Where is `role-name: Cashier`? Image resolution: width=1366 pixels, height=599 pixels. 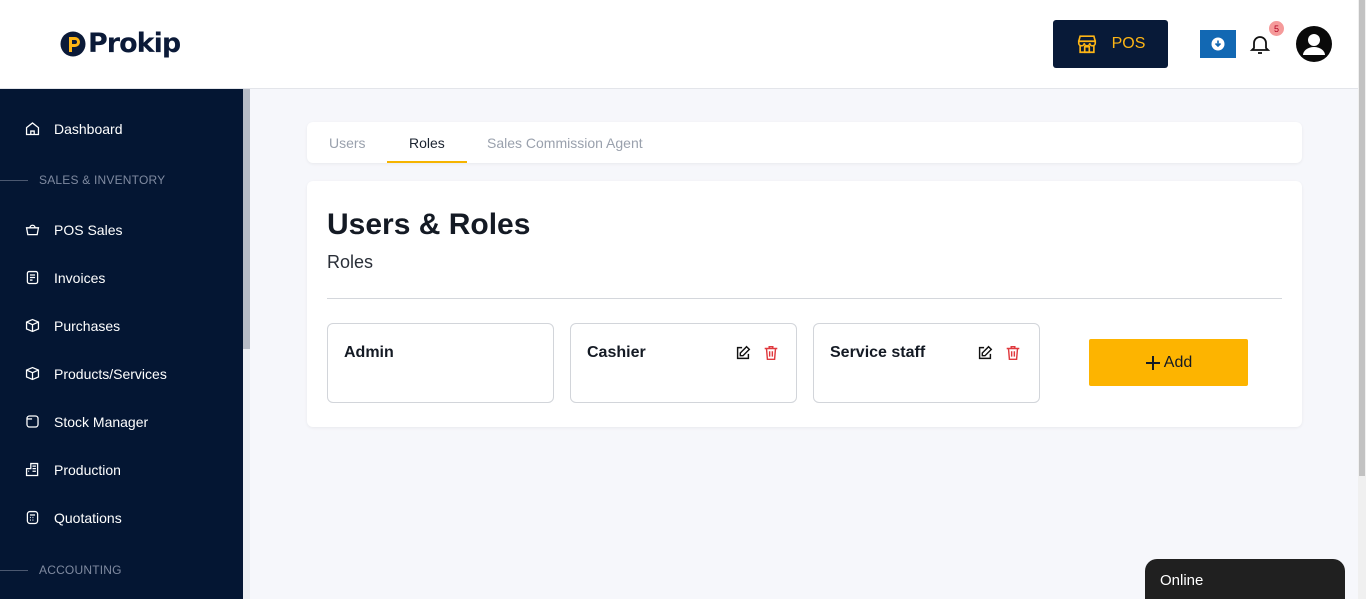 role-name: Cashier is located at coordinates (616, 352).